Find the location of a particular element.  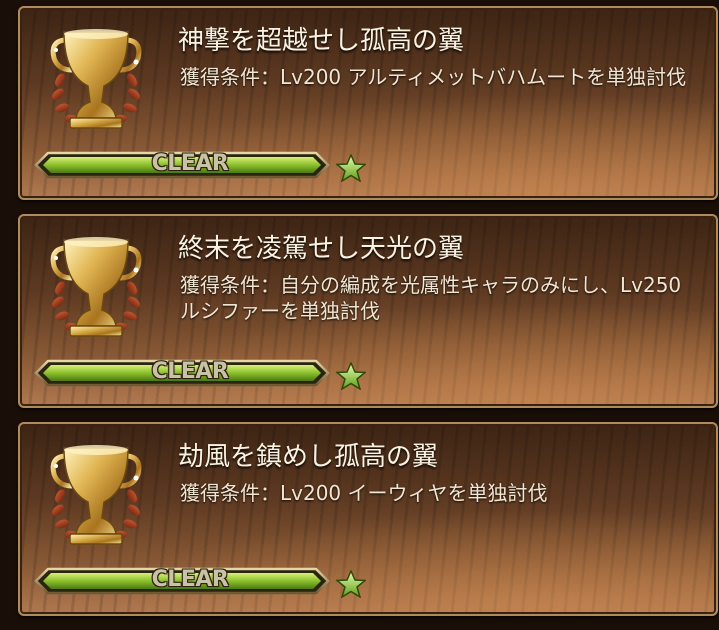

achievement-condition: 獲得条件：自分の編成を光属性キャラのみにし、Lv250 ルシファーを単独討伐 is located at coordinates (441, 298).